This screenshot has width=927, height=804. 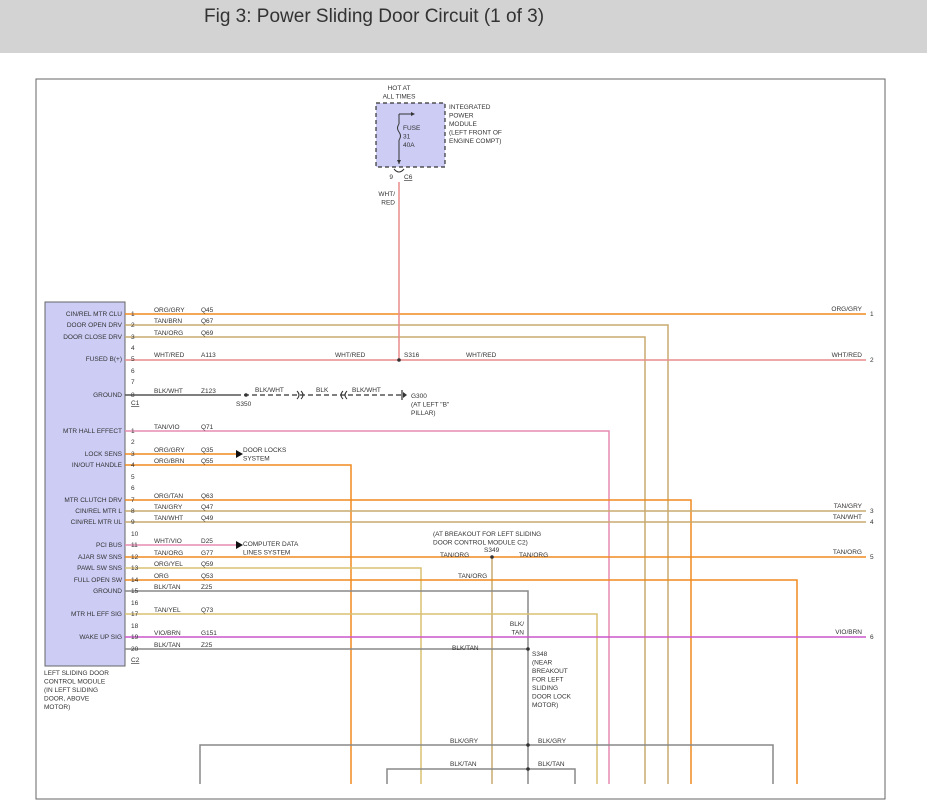 What do you see at coordinates (135, 580) in the screenshot?
I see `module-pin-22-number: 14` at bounding box center [135, 580].